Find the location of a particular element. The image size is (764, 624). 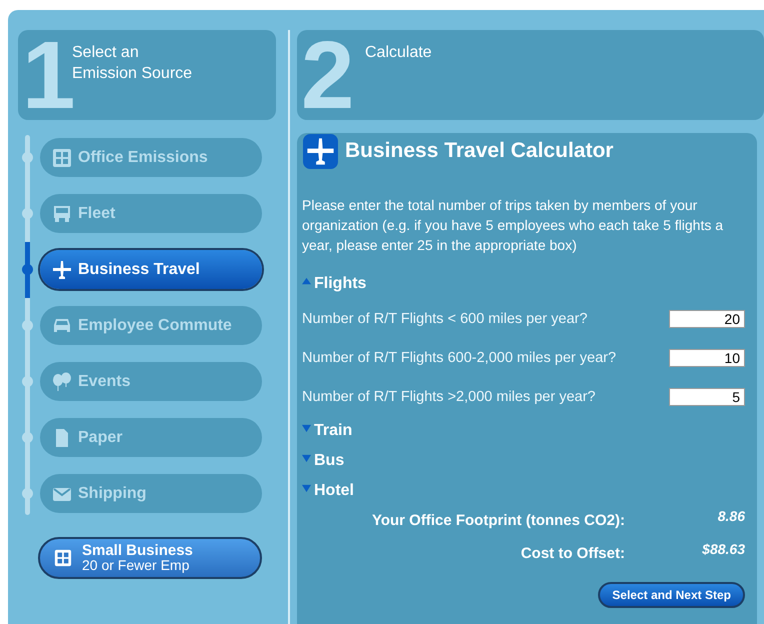

calculator-title: Business Travel Calculator is located at coordinates (479, 151).